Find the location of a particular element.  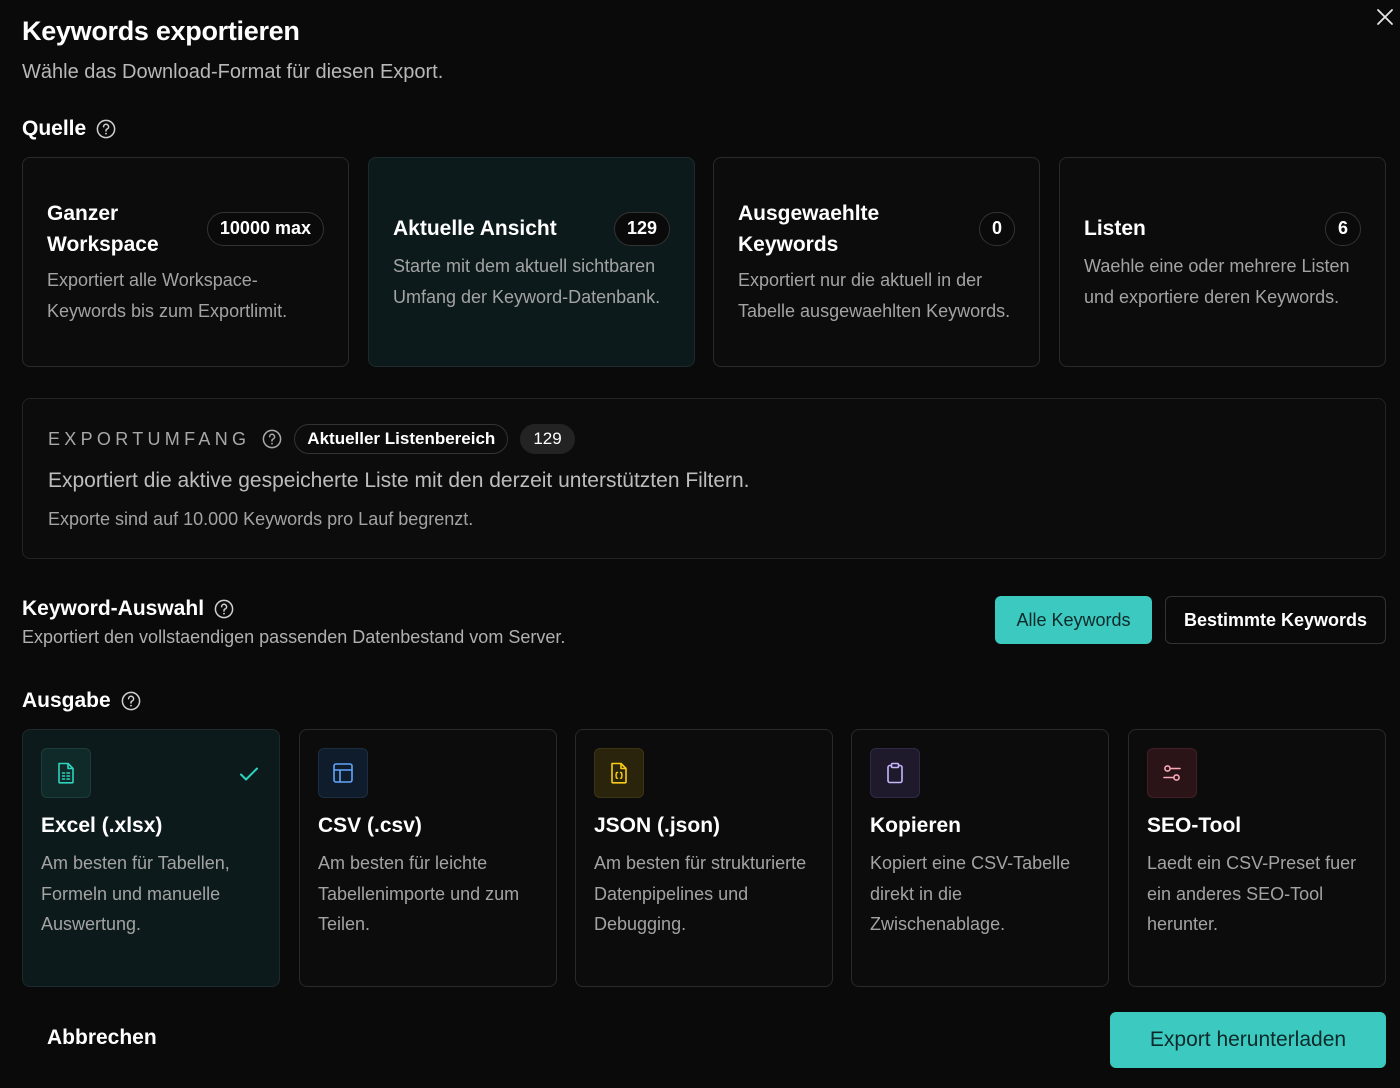

source-heading-label: Quelle is located at coordinates (54, 128).